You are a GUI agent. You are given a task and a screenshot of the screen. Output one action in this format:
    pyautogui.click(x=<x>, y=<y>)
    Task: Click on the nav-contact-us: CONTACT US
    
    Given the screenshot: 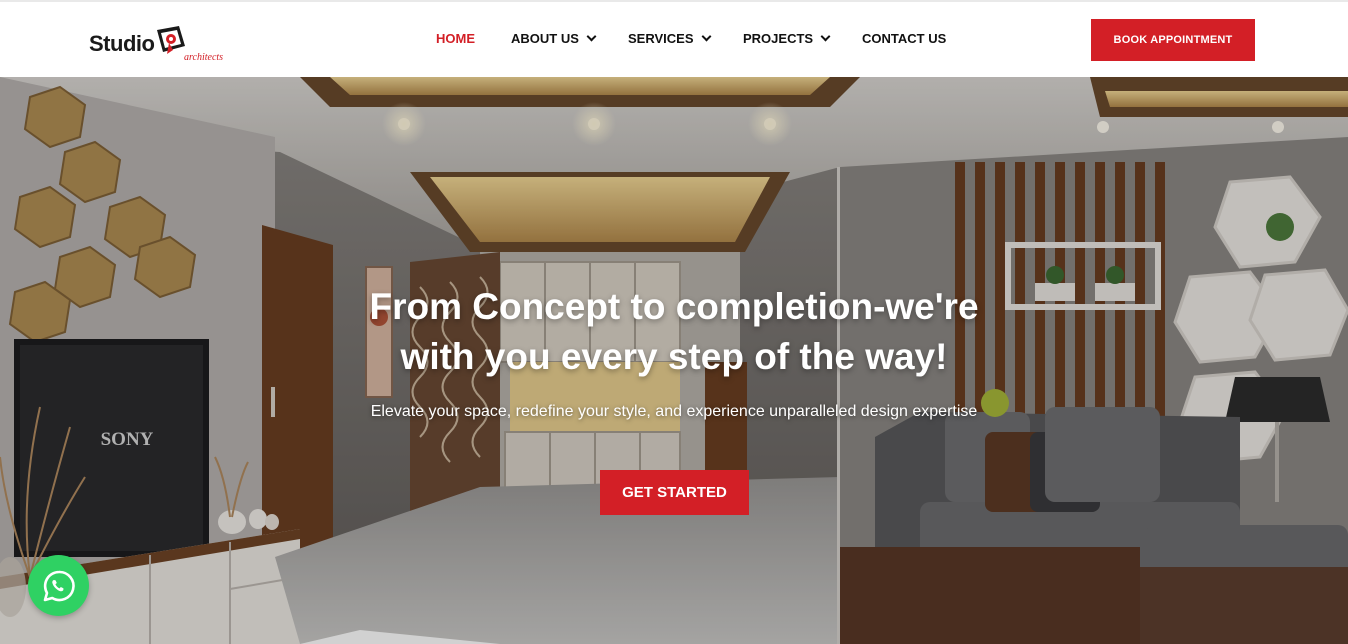 What is the action you would take?
    pyautogui.click(x=904, y=38)
    